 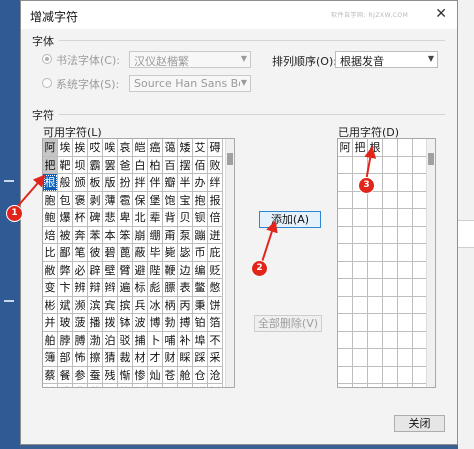 What do you see at coordinates (288, 323) in the screenshot?
I see `clear-all-button: 全部删除(V)` at bounding box center [288, 323].